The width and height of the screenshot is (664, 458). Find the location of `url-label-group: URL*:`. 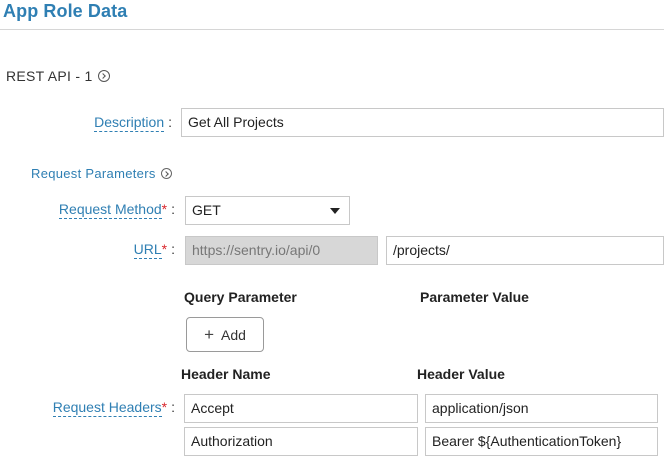

url-label-group: URL*: is located at coordinates (117, 250).